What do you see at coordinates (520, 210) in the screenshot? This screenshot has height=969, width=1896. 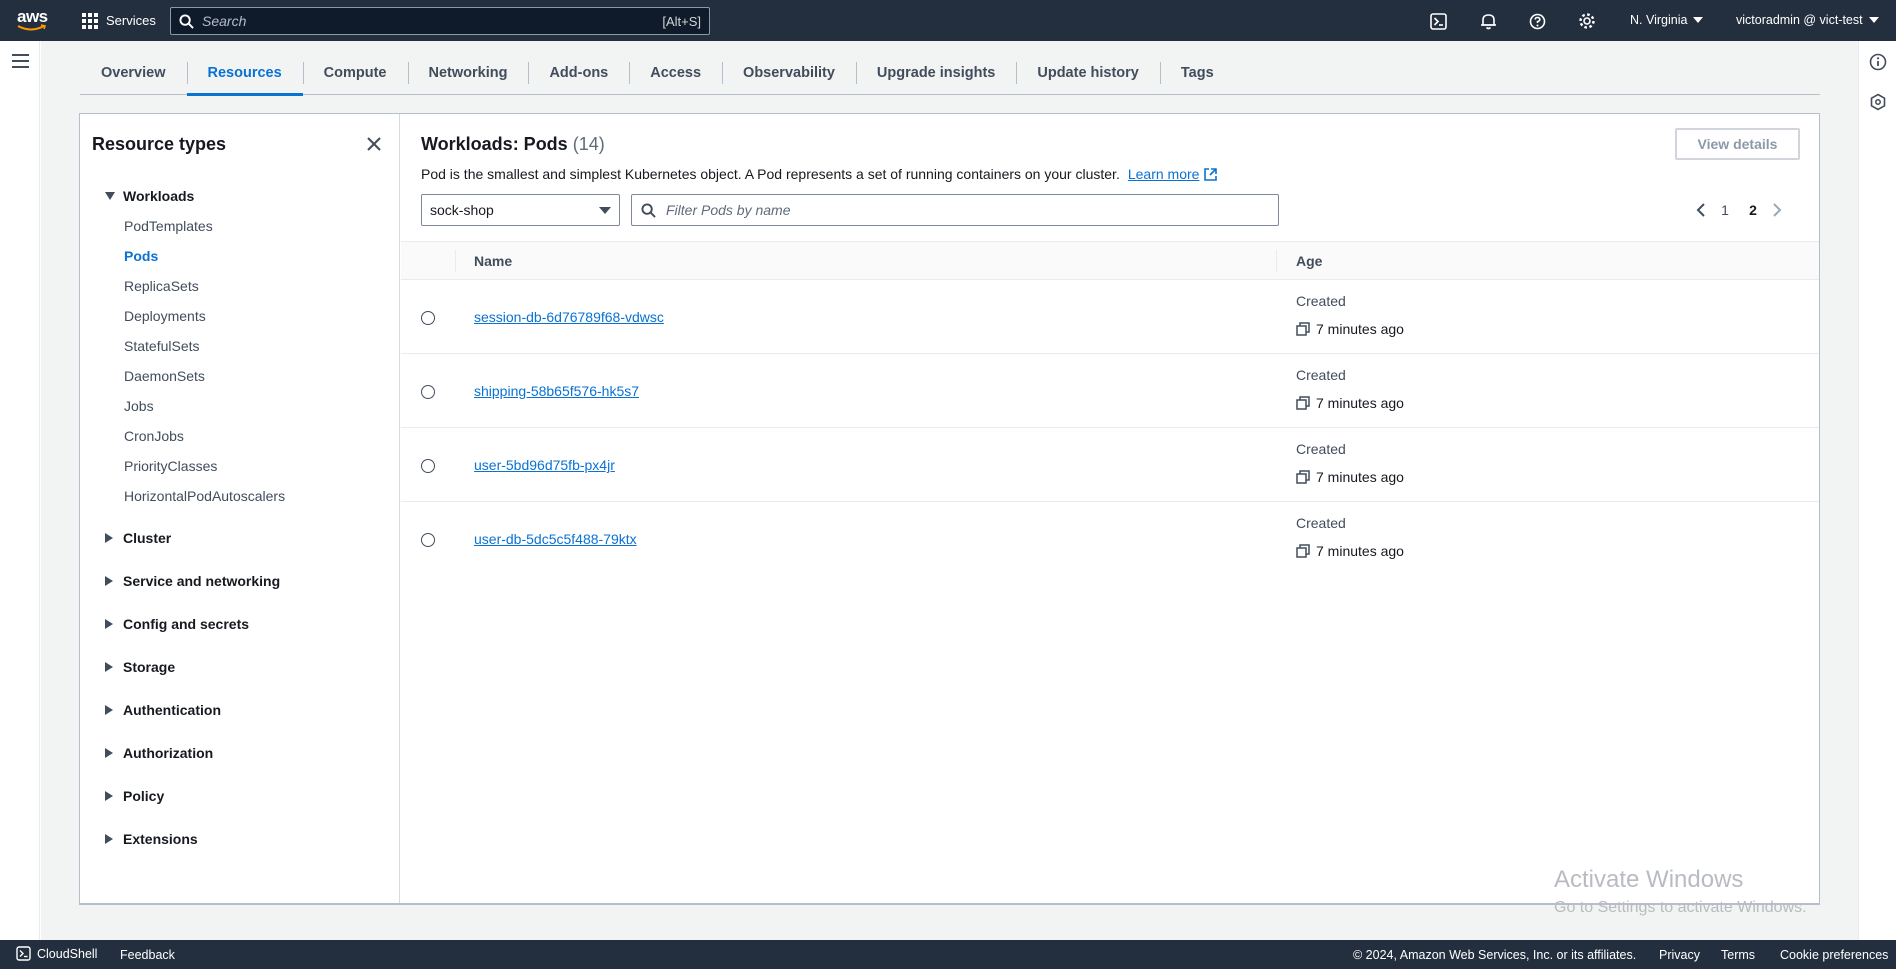 I see `namespace-select: sock-shop` at bounding box center [520, 210].